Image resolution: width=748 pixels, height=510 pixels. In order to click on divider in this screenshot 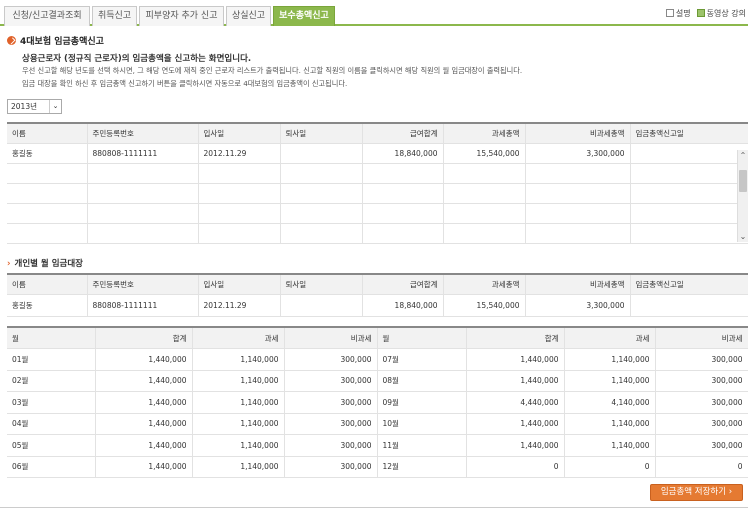, I will do `click(374, 507)`.